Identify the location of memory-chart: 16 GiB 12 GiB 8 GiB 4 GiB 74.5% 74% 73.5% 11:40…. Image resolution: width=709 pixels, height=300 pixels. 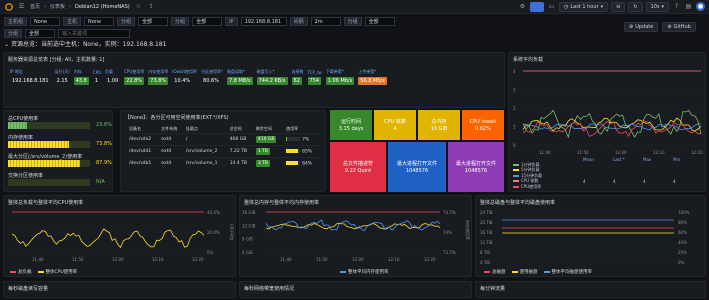
(356, 236).